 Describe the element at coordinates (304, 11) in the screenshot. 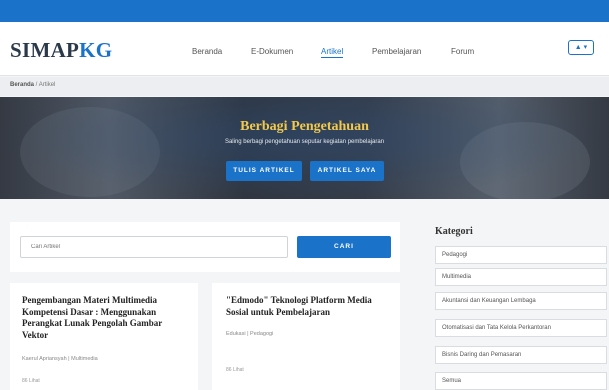

I see `top-color-bar` at that location.